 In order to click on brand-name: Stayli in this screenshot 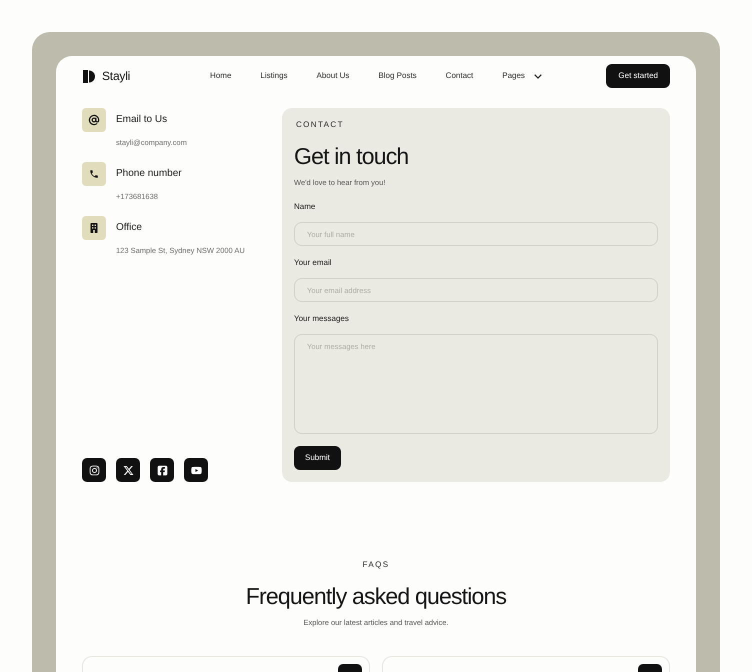, I will do `click(116, 76)`.